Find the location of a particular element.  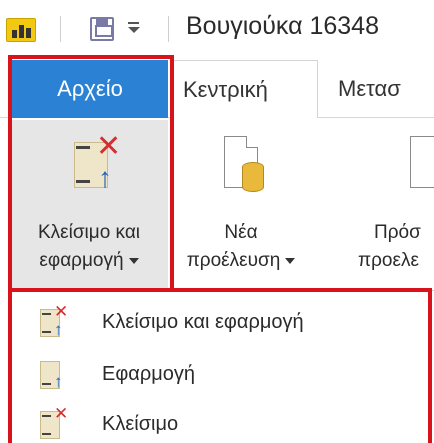

new-source-label-line2: προέλευση is located at coordinates (241, 261).